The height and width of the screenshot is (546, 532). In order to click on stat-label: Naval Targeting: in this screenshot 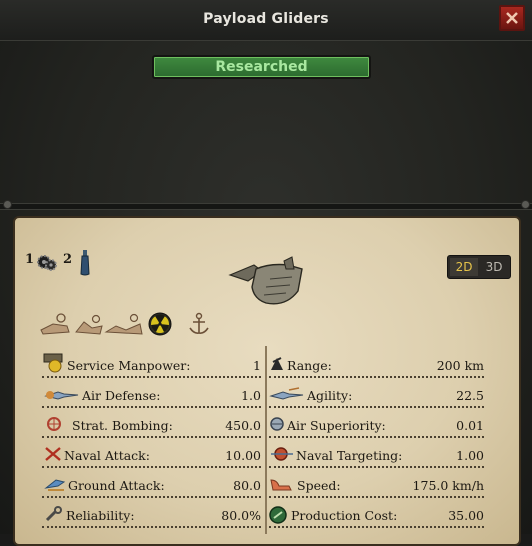, I will do `click(349, 455)`.